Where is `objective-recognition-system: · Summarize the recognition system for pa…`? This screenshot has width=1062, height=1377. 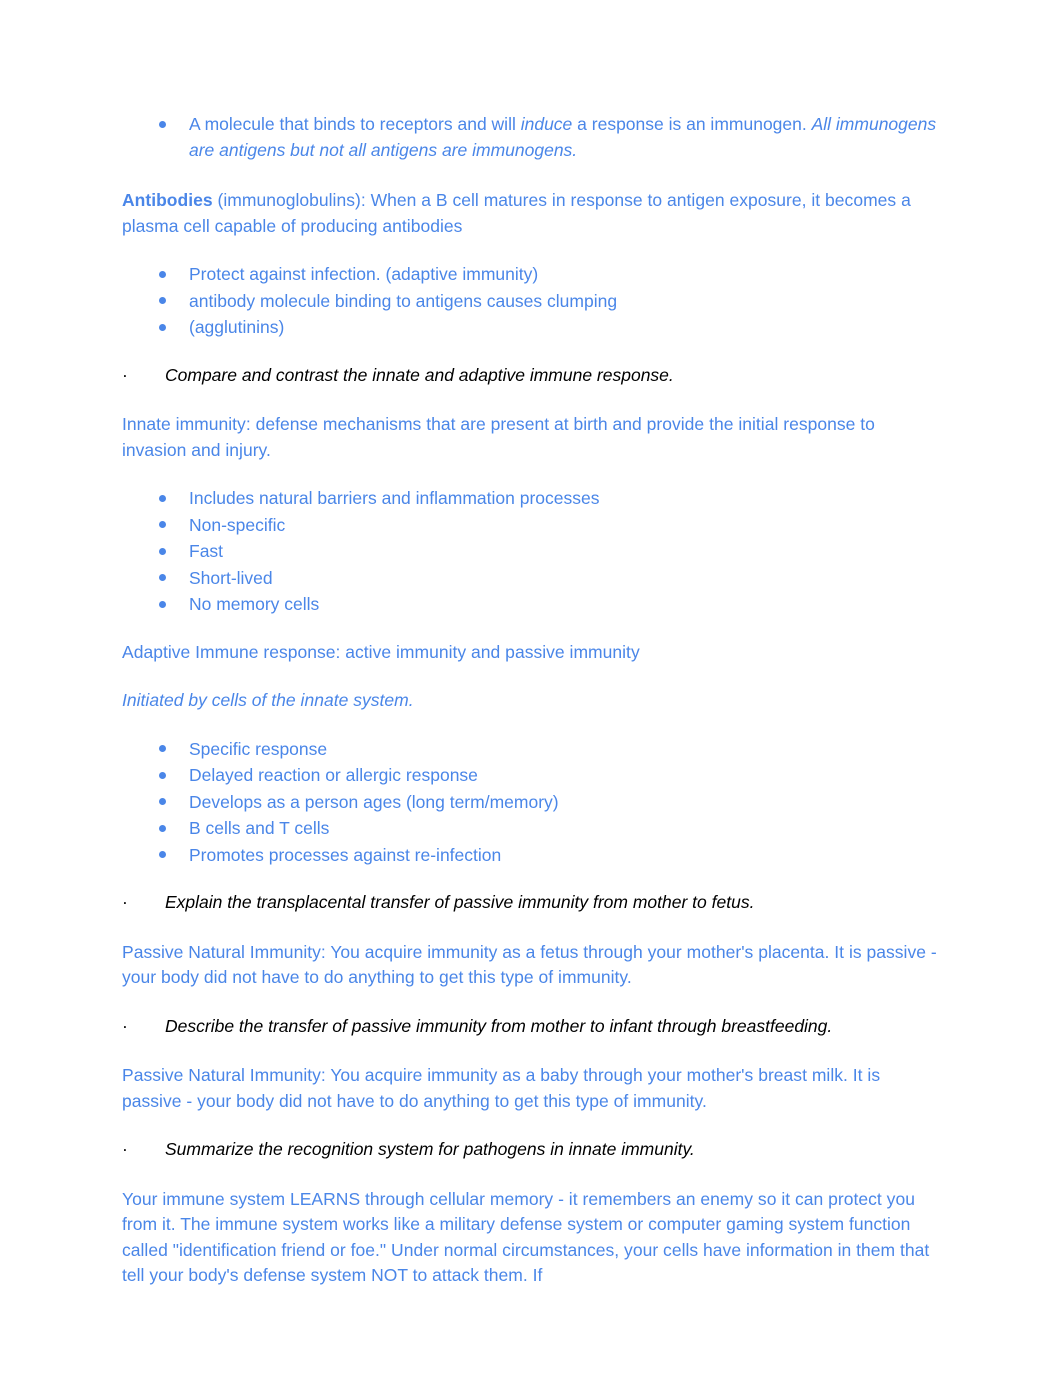 objective-recognition-system: · Summarize the recognition system for pa… is located at coordinates (532, 1150).